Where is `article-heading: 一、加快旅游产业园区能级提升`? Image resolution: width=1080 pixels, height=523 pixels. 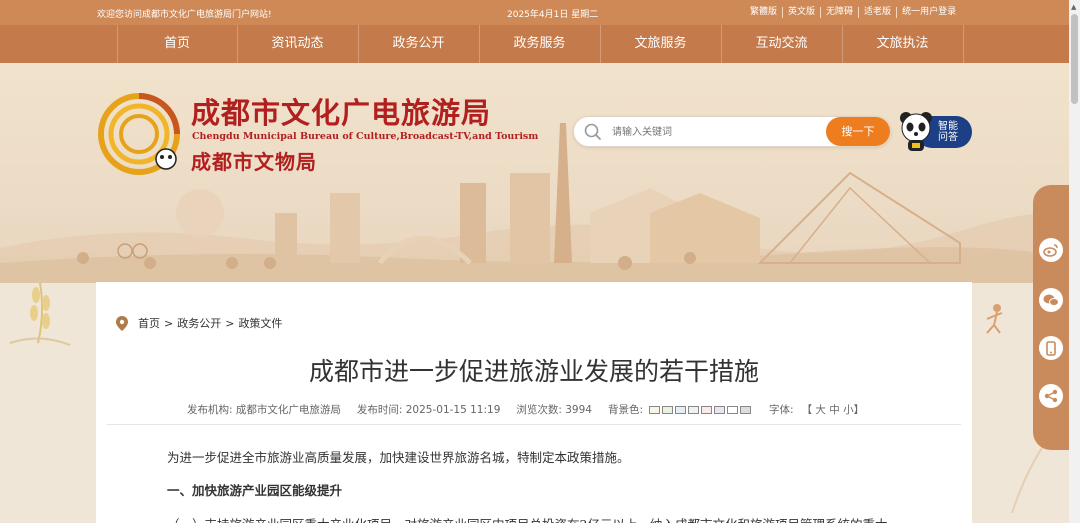
article-heading: 一、加快旅游产业园区能级提升 is located at coordinates (255, 490).